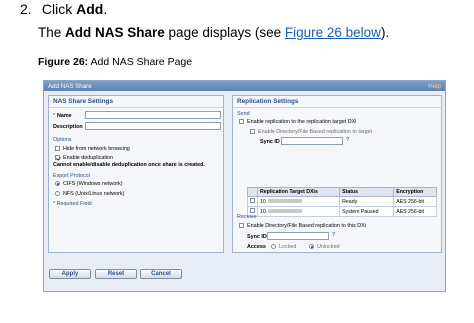 The height and width of the screenshot is (323, 474). I want to click on desc-bold: Add NAS Share, so click(115, 32).